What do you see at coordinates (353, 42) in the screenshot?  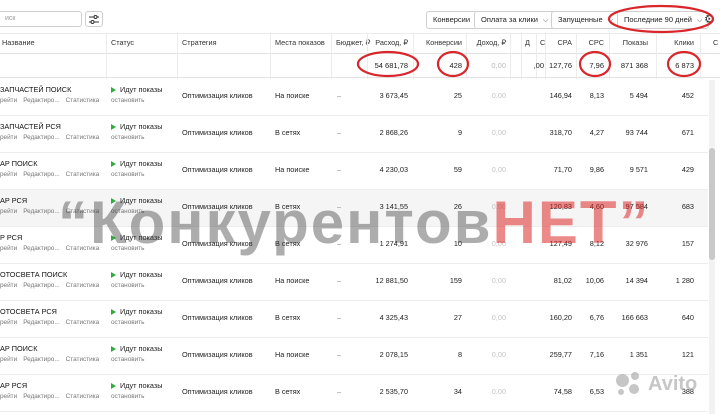 I see `column-budget: Бюджет, ₽` at bounding box center [353, 42].